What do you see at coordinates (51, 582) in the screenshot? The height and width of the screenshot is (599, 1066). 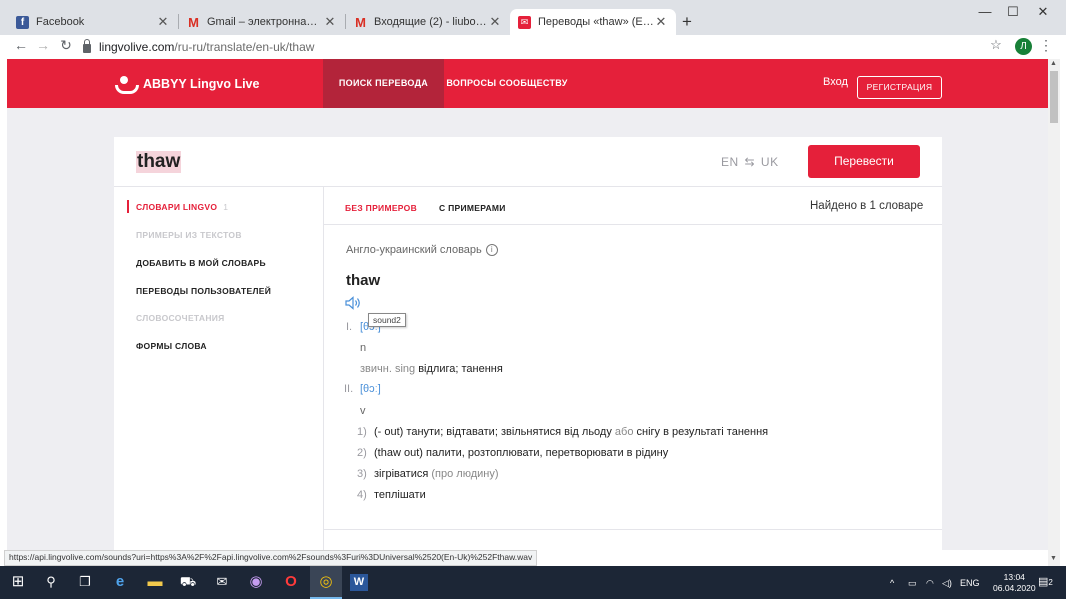 I see `search-icon: ⚲` at bounding box center [51, 582].